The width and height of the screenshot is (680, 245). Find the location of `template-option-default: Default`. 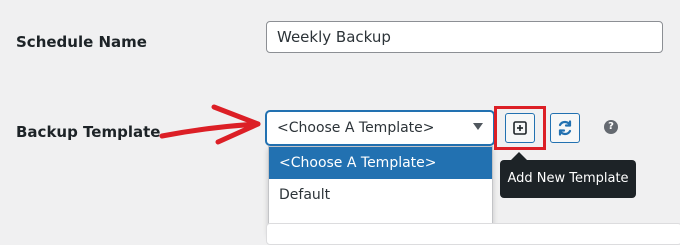

template-option-default: Default is located at coordinates (380, 195).